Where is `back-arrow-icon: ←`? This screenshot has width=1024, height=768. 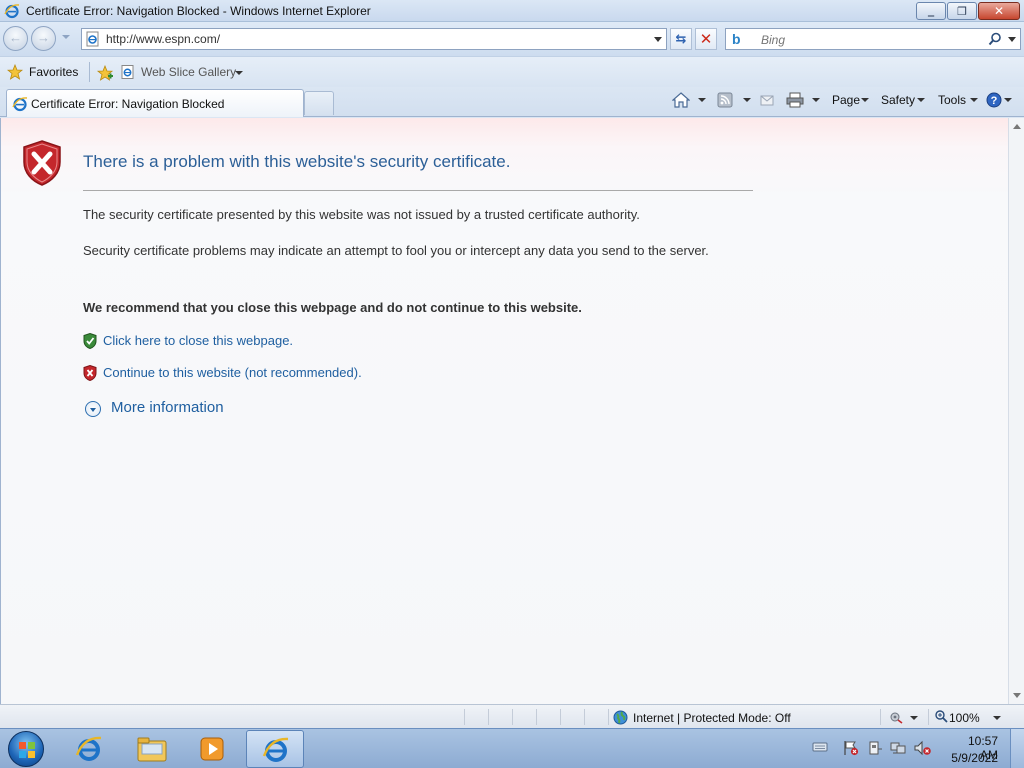 back-arrow-icon: ← is located at coordinates (15, 37).